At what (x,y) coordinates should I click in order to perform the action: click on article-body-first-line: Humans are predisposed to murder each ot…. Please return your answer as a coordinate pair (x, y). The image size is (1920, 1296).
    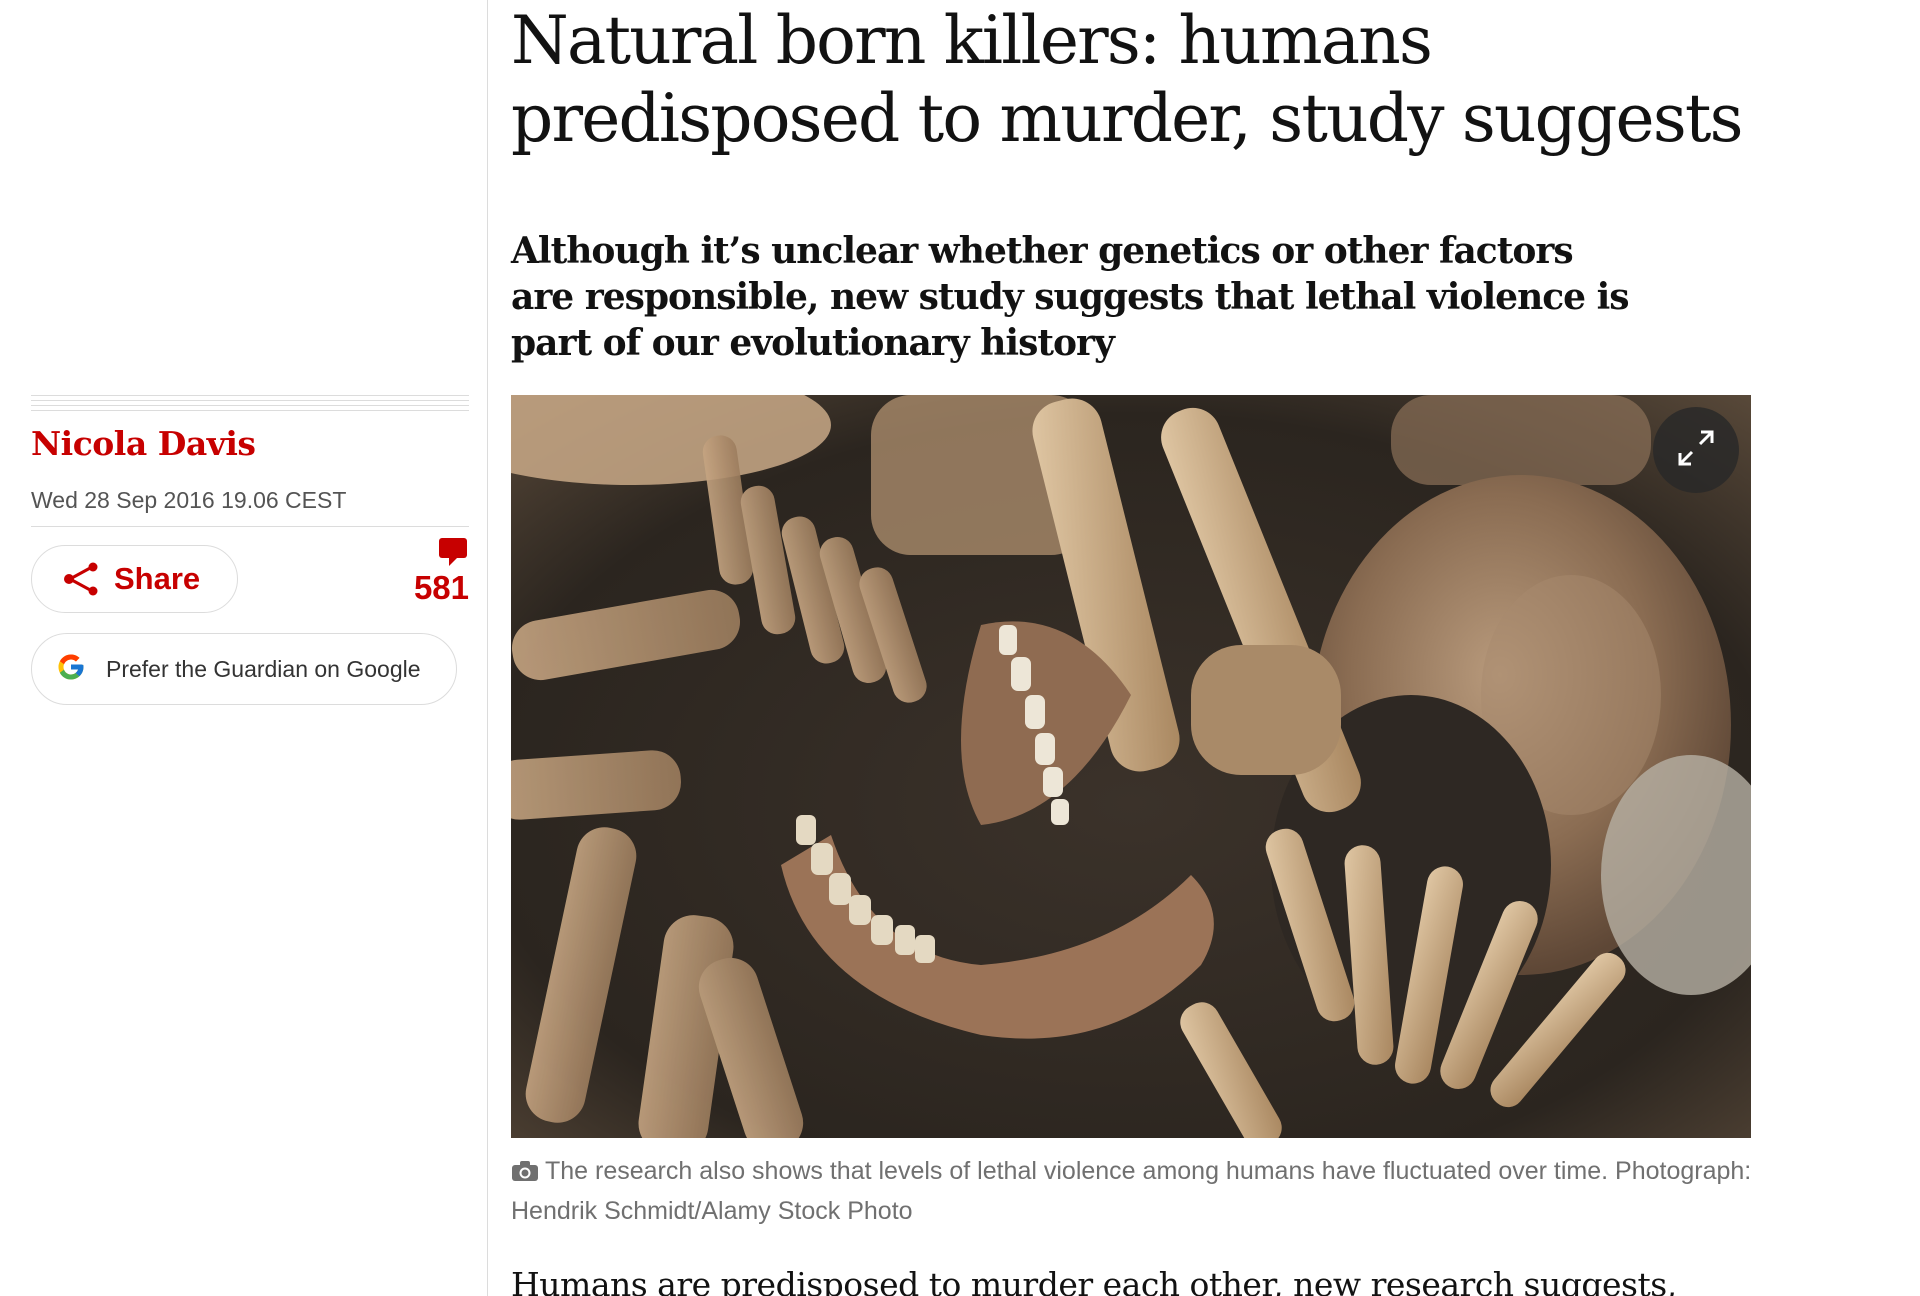
    Looking at the image, I should click on (1094, 1280).